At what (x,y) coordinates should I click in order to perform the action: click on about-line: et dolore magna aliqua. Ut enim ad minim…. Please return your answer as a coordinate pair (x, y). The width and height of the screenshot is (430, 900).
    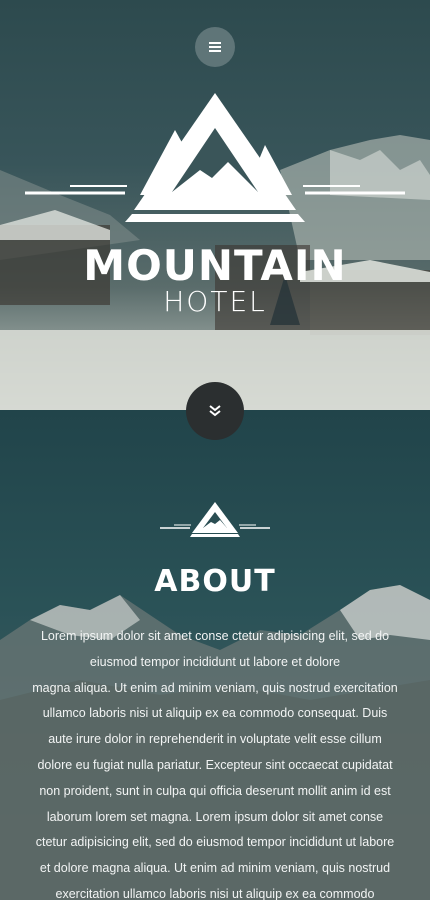
    Looking at the image, I should click on (215, 868).